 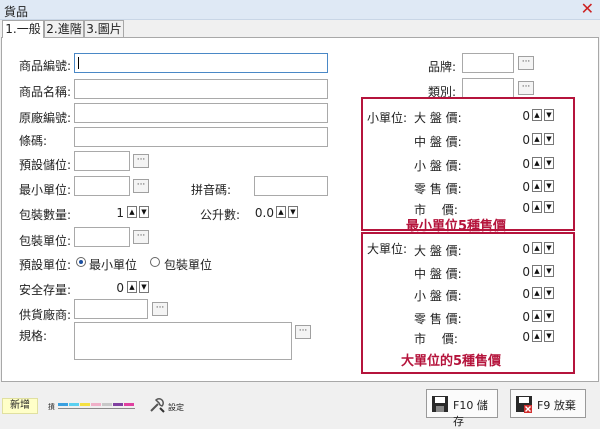 I want to click on min-unit-browse-button: ···, so click(x=141, y=186).